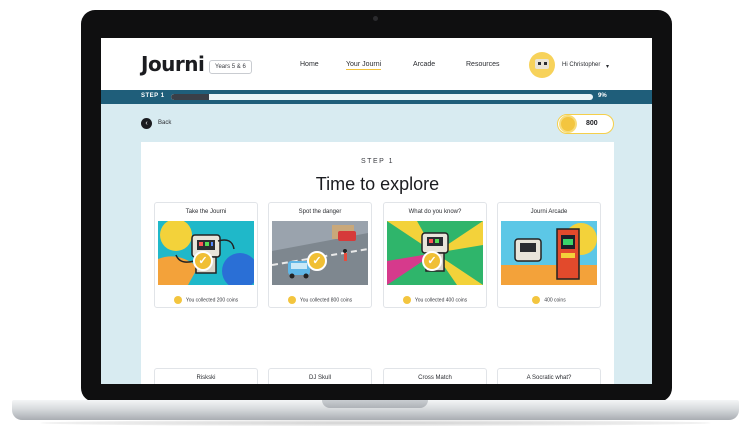  Describe the element at coordinates (555, 300) in the screenshot. I see `reward-text: 400 coins` at that location.